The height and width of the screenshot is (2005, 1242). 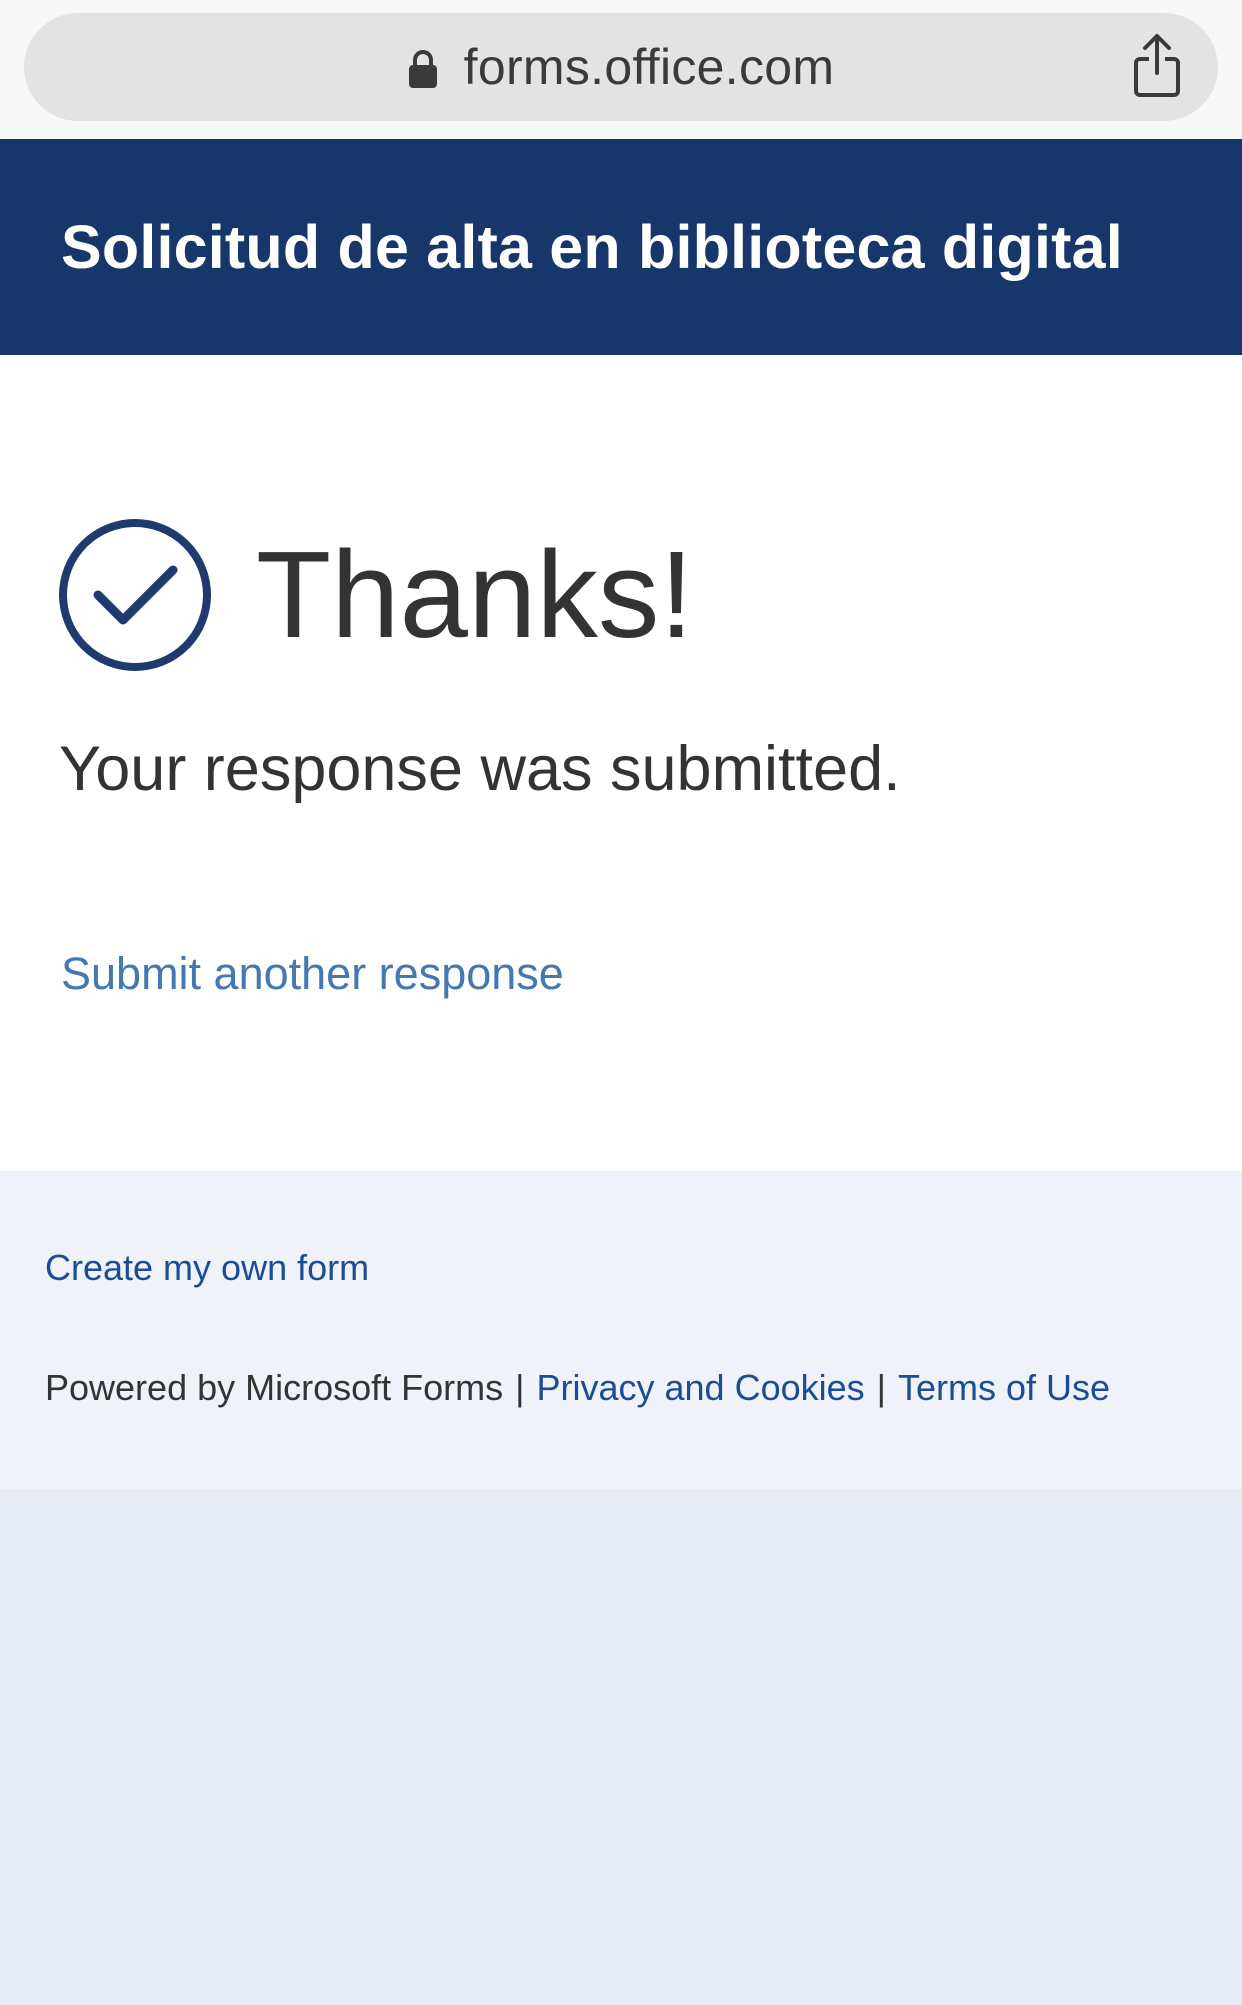 I want to click on address-bar: forms.office.com, so click(x=621, y=67).